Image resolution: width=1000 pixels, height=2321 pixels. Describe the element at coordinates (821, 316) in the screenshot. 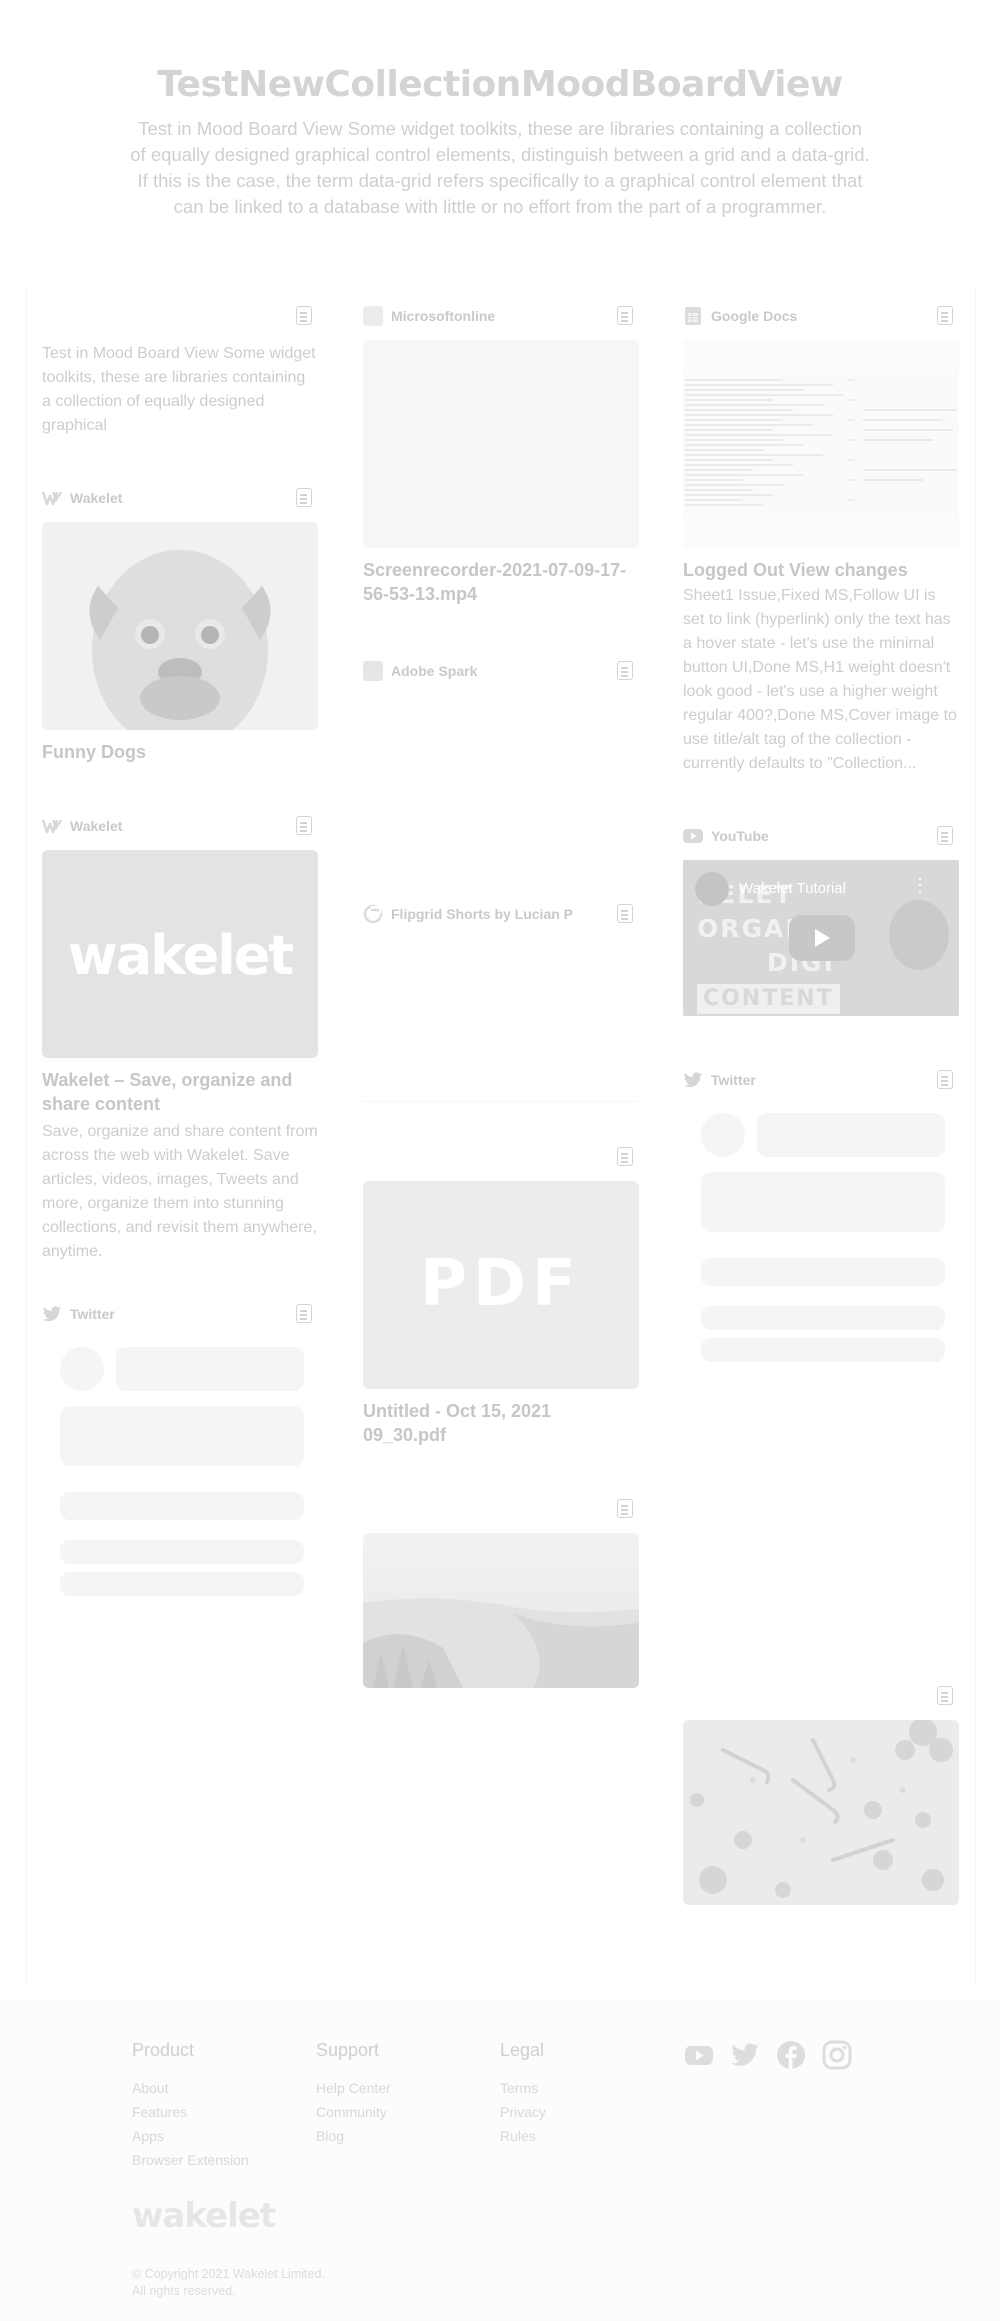

I see `card-header: Google Docs` at that location.